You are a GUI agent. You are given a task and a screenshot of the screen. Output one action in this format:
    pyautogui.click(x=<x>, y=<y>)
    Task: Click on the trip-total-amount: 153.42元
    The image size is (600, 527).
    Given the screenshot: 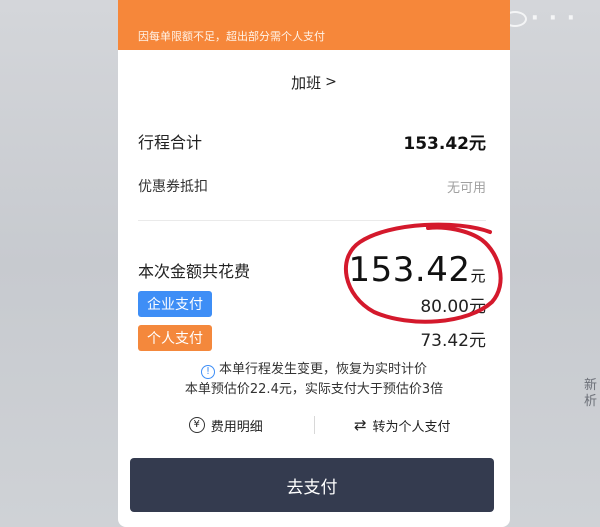 What is the action you would take?
    pyautogui.click(x=444, y=143)
    